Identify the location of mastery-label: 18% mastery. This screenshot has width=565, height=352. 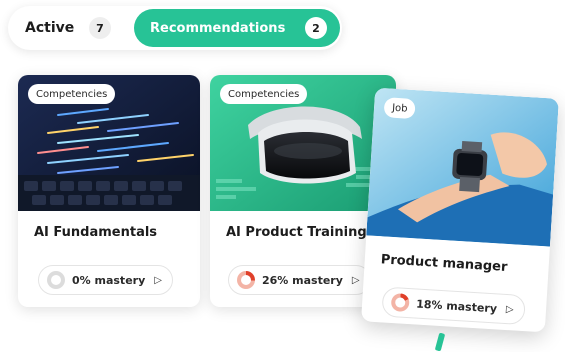
(456, 306).